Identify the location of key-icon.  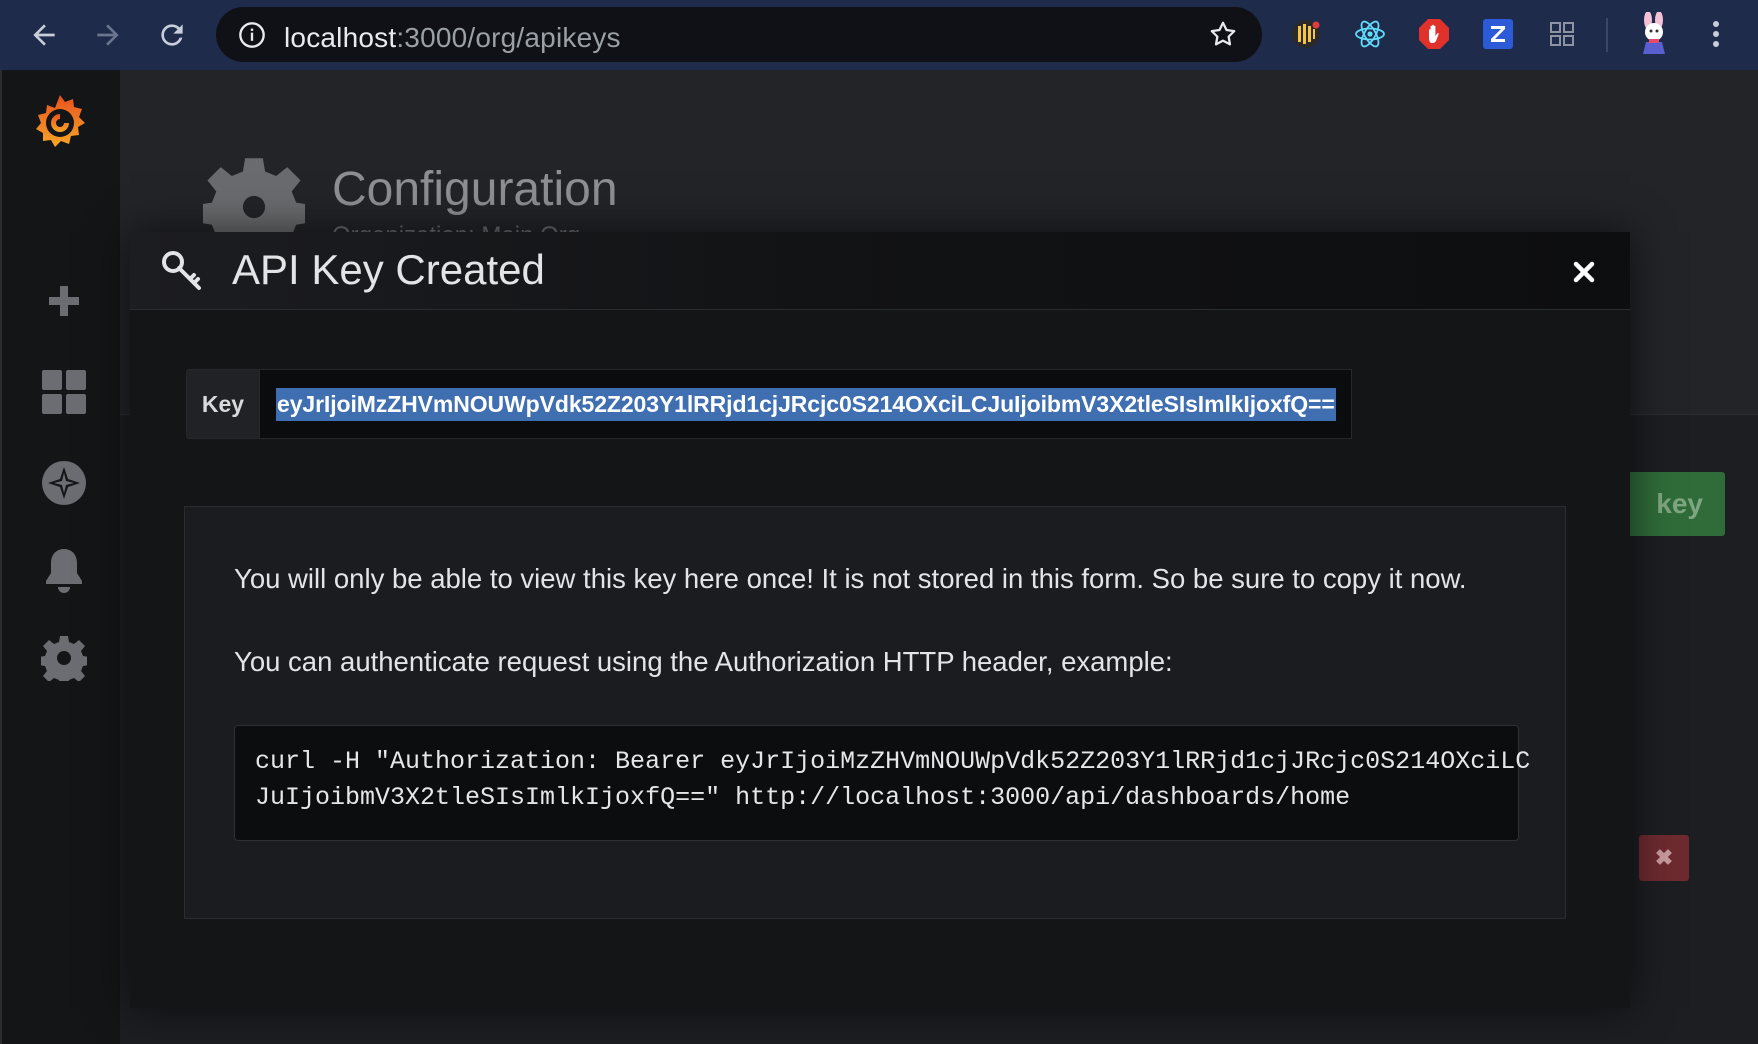
(182, 273).